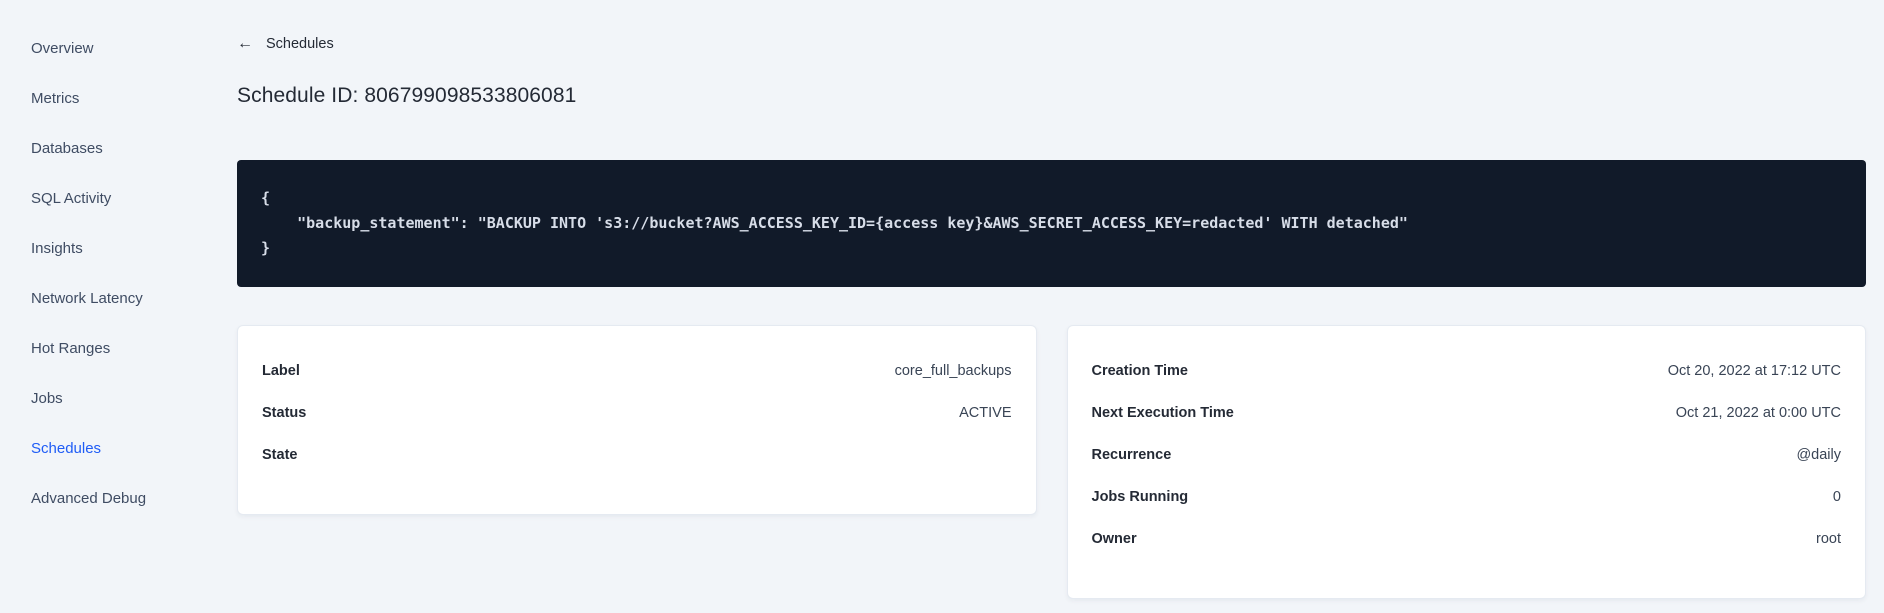 The height and width of the screenshot is (613, 1884). What do you see at coordinates (95, 248) in the screenshot?
I see `sidebar-item-insights: Insights` at bounding box center [95, 248].